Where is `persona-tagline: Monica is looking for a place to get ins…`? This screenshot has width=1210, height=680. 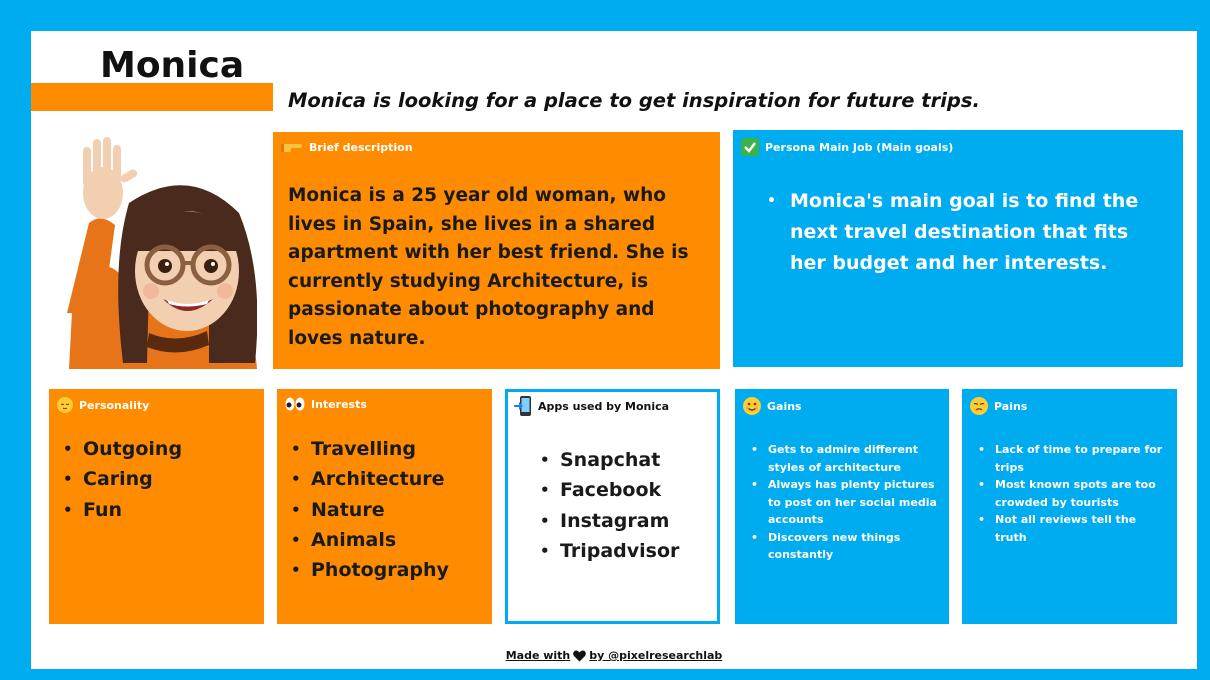
persona-tagline: Monica is looking for a place to get ins… is located at coordinates (634, 100).